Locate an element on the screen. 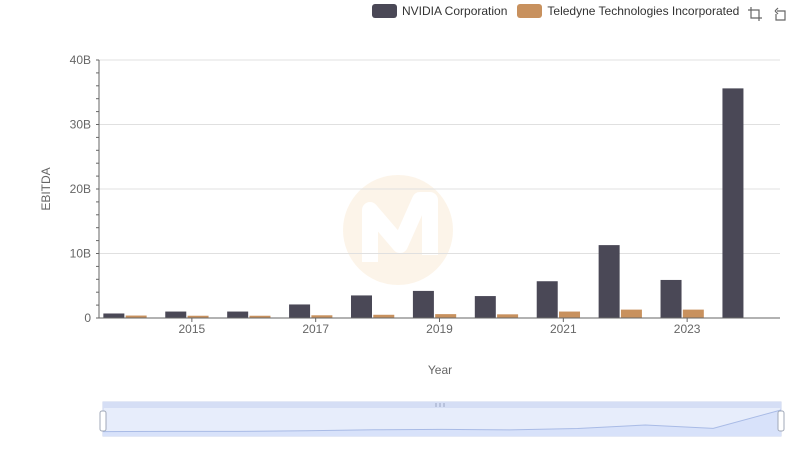  y-tick-label: 10B is located at coordinates (80, 254).